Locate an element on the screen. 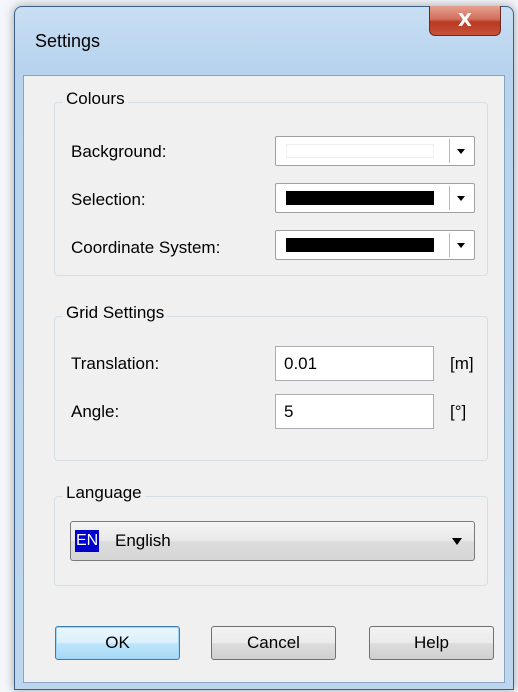 This screenshot has width=518, height=692. close-button: X is located at coordinates (465, 21).